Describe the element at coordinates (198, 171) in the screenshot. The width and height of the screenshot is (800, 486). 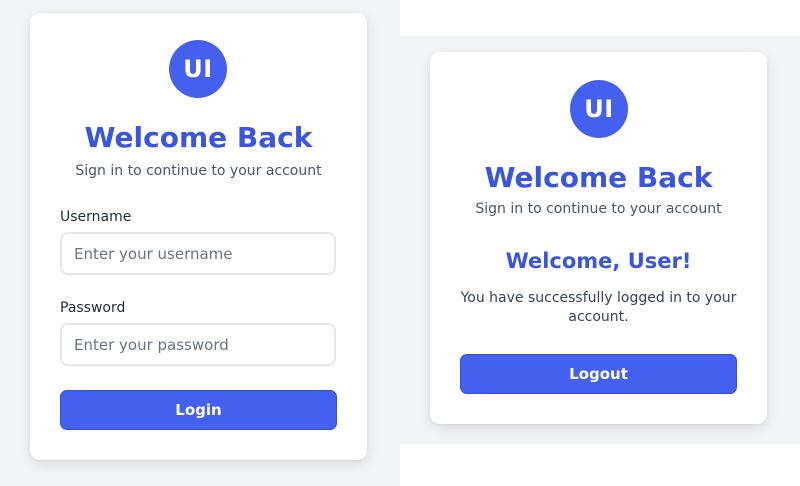
I see `login-subtitle: Sign in to continue to your account` at that location.